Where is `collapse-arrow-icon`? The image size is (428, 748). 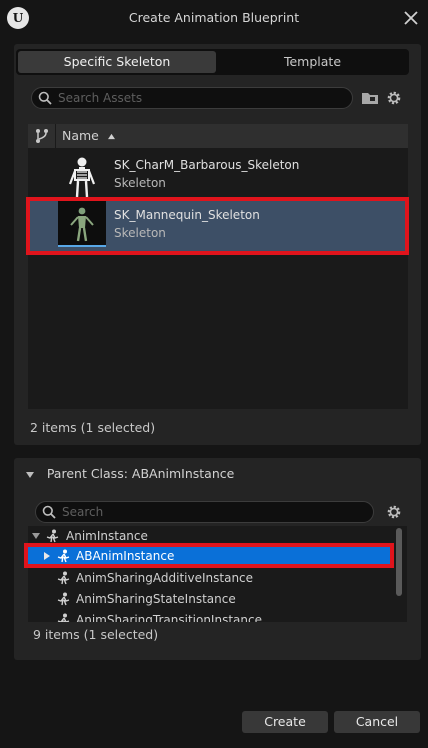
collapse-arrow-icon is located at coordinates (30, 474).